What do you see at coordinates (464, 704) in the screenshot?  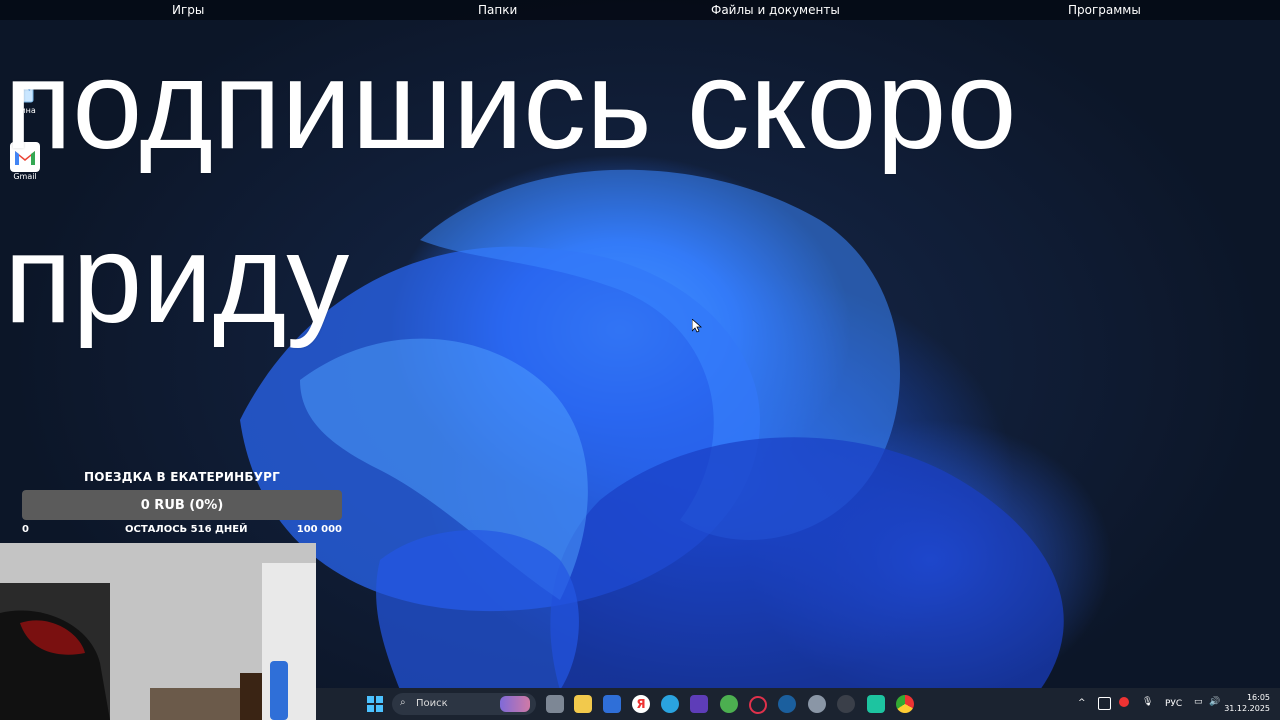 I see `taskbar-search: ⌕ Поиск` at bounding box center [464, 704].